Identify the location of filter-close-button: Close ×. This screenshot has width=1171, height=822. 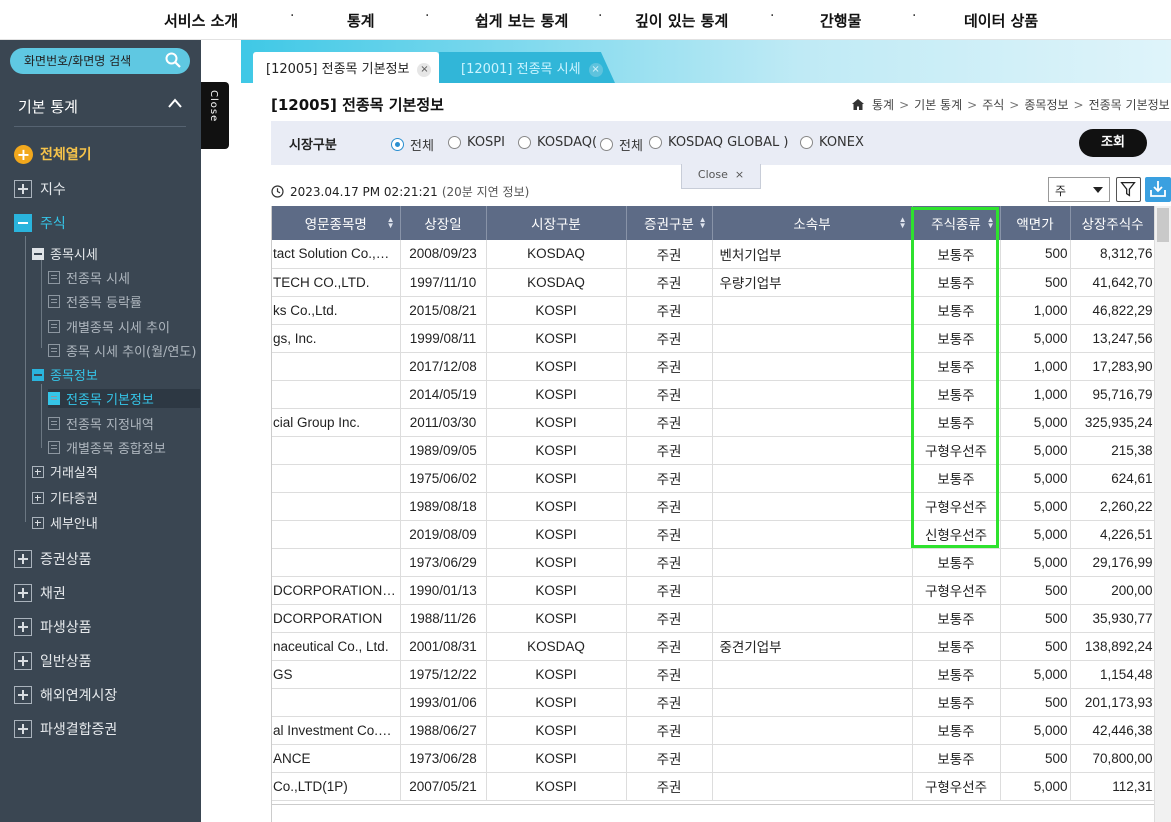
(721, 176).